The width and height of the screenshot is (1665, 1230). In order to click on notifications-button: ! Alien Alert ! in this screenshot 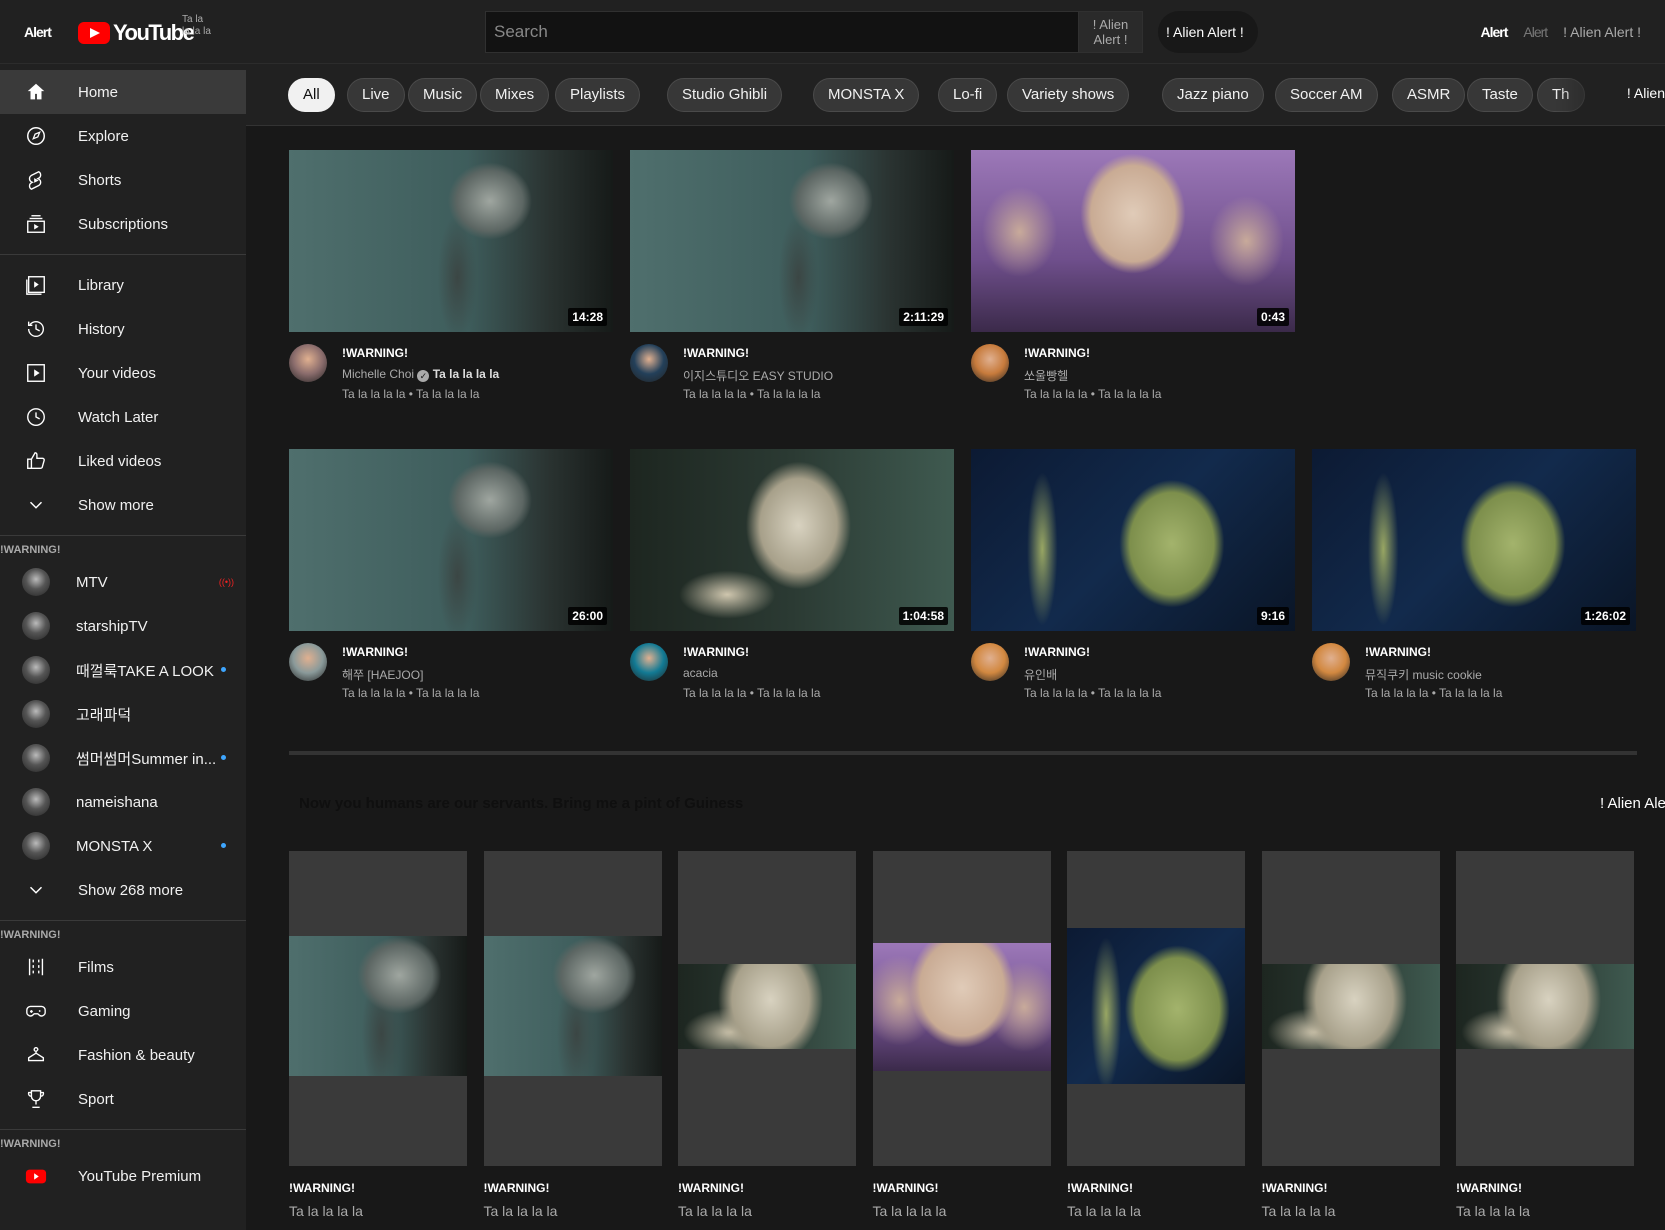, I will do `click(1602, 32)`.